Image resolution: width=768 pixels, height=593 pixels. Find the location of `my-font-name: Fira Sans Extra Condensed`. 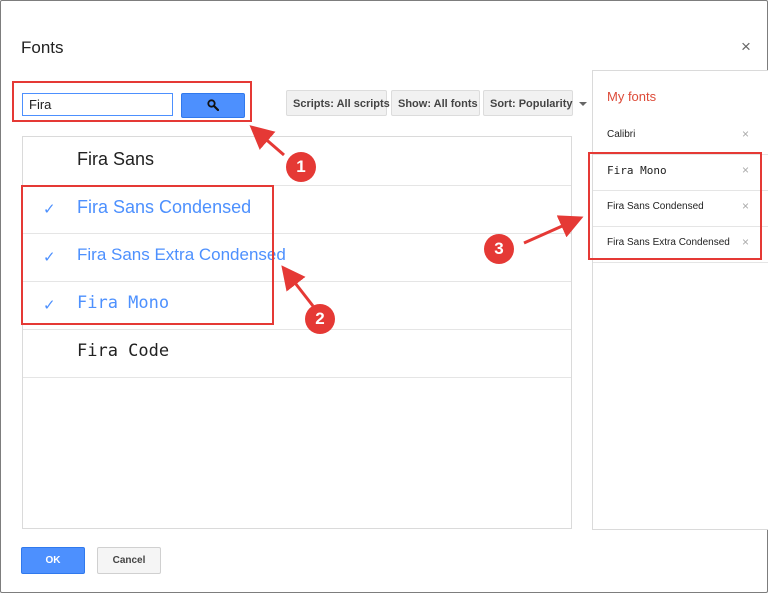

my-font-name: Fira Sans Extra Condensed is located at coordinates (668, 242).